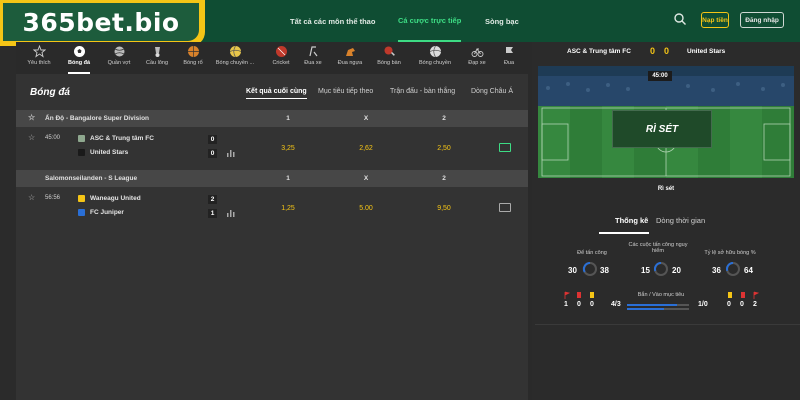  Describe the element at coordinates (122, 138) in the screenshot. I see `team-name: ASC & Trung tâm FC` at that location.